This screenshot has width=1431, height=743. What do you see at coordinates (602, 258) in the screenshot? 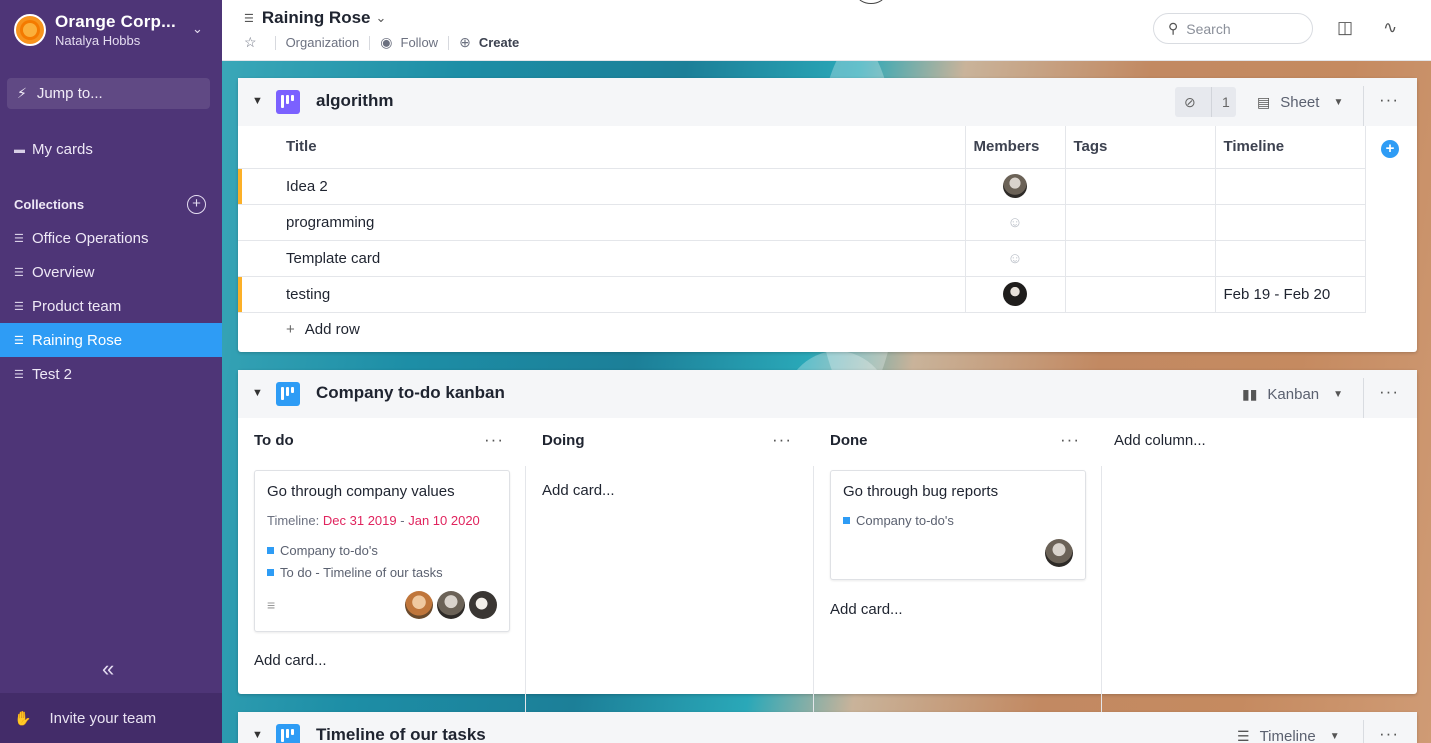
I see `cell-title: Template card` at bounding box center [602, 258].